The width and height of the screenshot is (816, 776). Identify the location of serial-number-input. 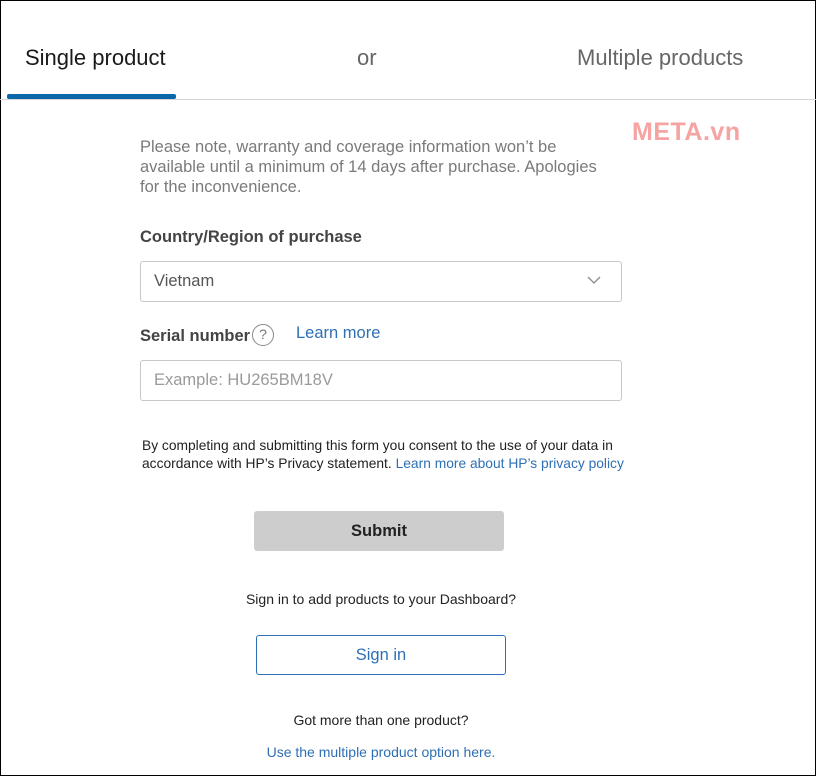
(381, 380).